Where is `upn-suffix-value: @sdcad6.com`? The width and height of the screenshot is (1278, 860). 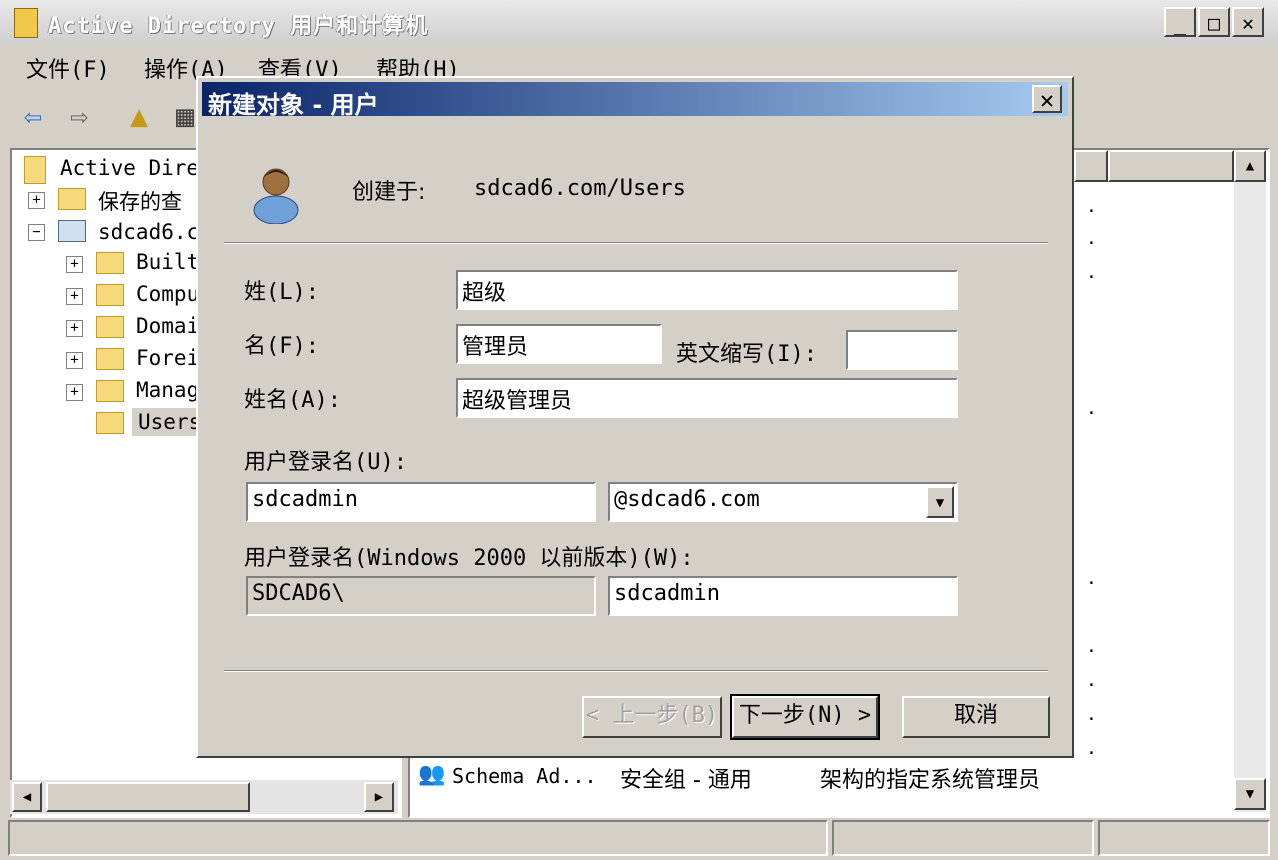 upn-suffix-value: @sdcad6.com is located at coordinates (687, 499).